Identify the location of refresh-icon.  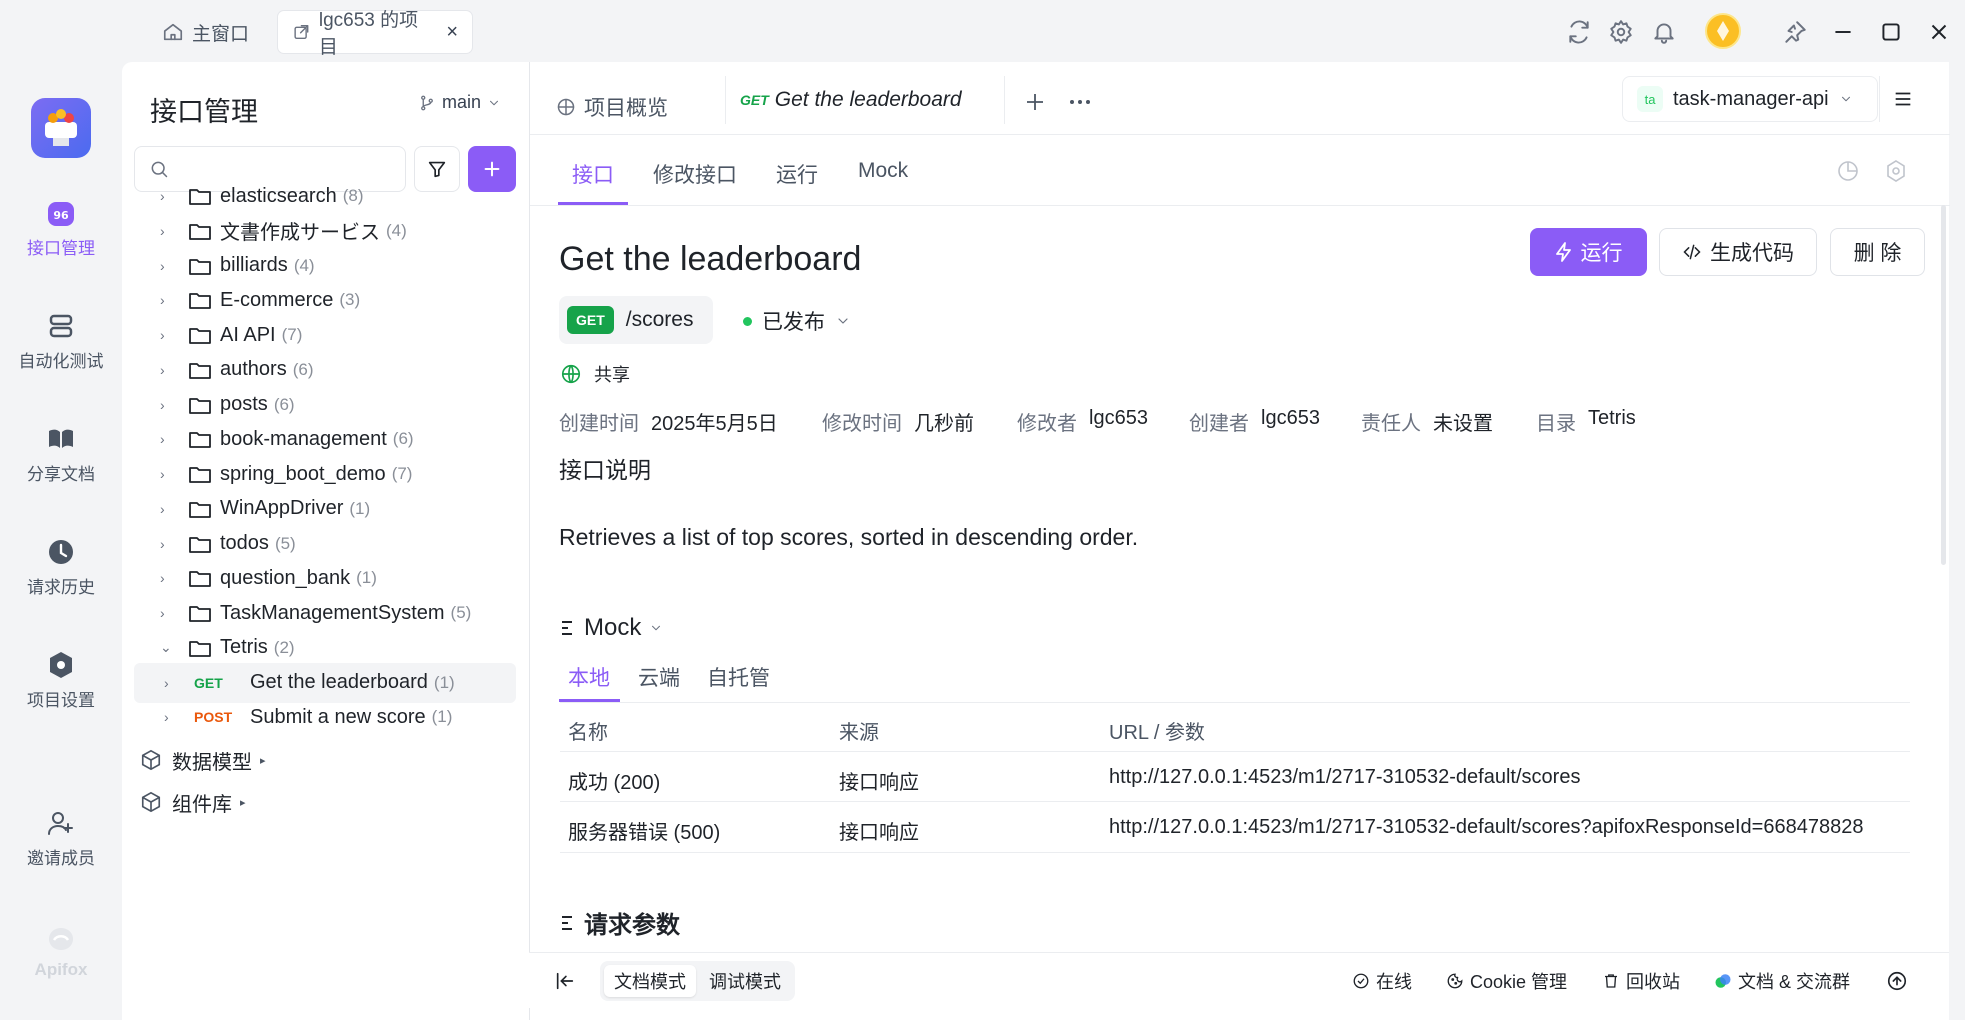
(1579, 32).